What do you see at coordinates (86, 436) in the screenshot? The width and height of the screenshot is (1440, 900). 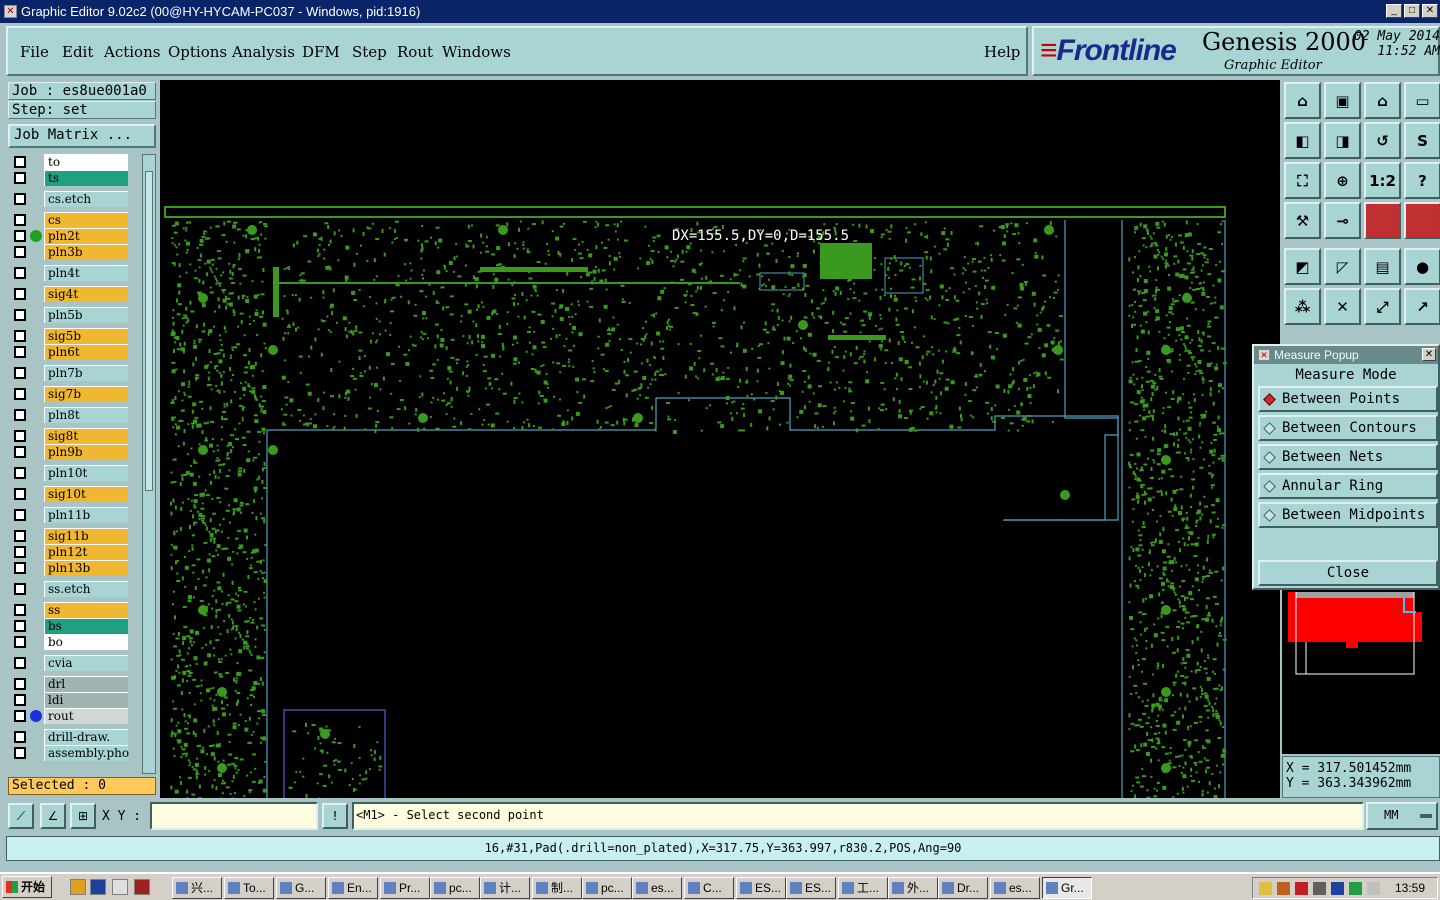 I see `layer-name: sig8t` at bounding box center [86, 436].